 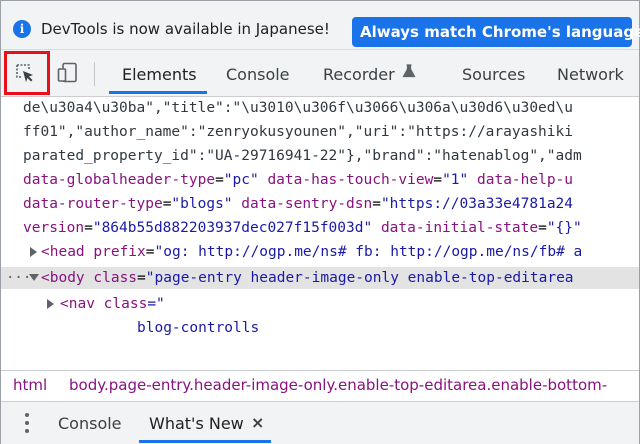 What do you see at coordinates (198, 328) in the screenshot?
I see `nav-class-value: blog-controlls` at bounding box center [198, 328].